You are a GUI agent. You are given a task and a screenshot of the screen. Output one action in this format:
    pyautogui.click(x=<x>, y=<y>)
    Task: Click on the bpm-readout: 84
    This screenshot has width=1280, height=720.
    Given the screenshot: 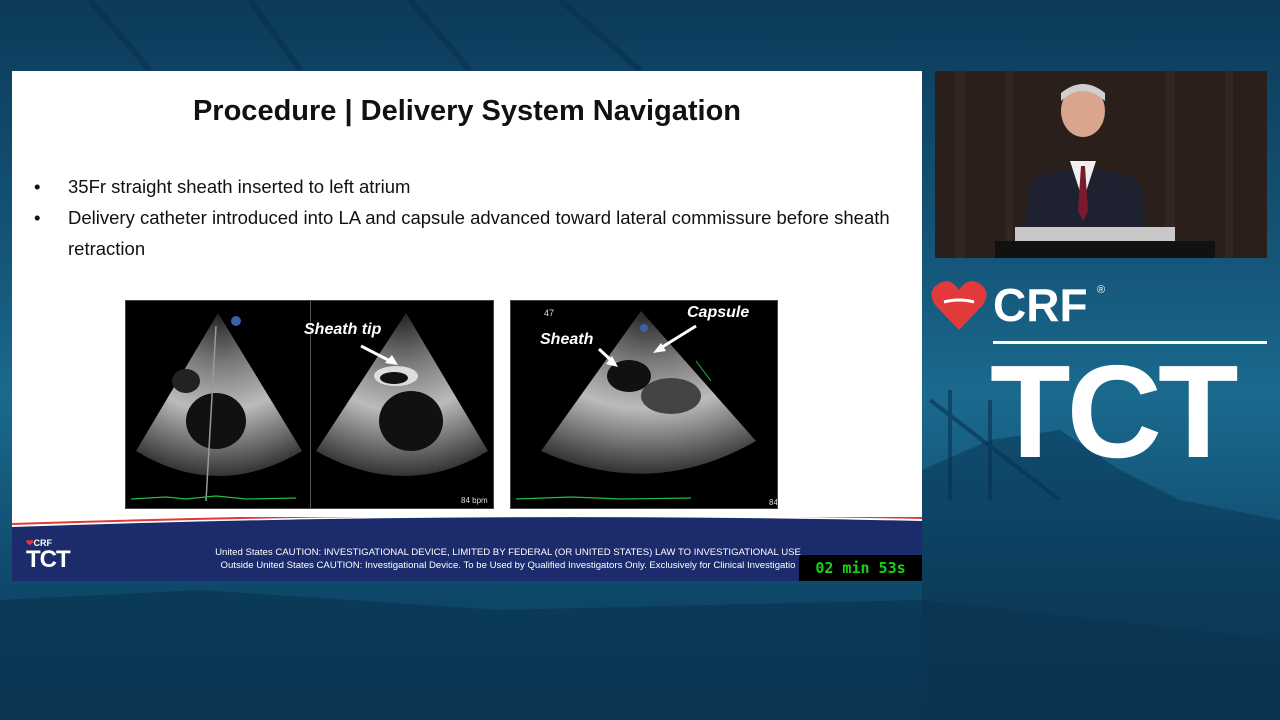 What is the action you would take?
    pyautogui.click(x=773, y=502)
    